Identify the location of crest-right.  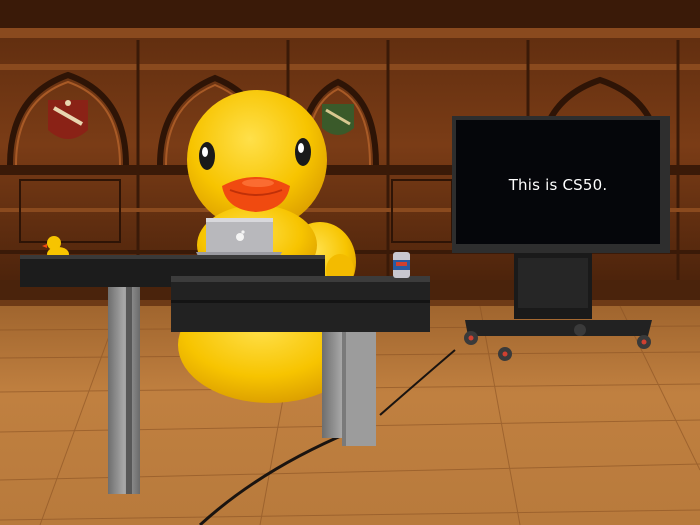
(338, 119).